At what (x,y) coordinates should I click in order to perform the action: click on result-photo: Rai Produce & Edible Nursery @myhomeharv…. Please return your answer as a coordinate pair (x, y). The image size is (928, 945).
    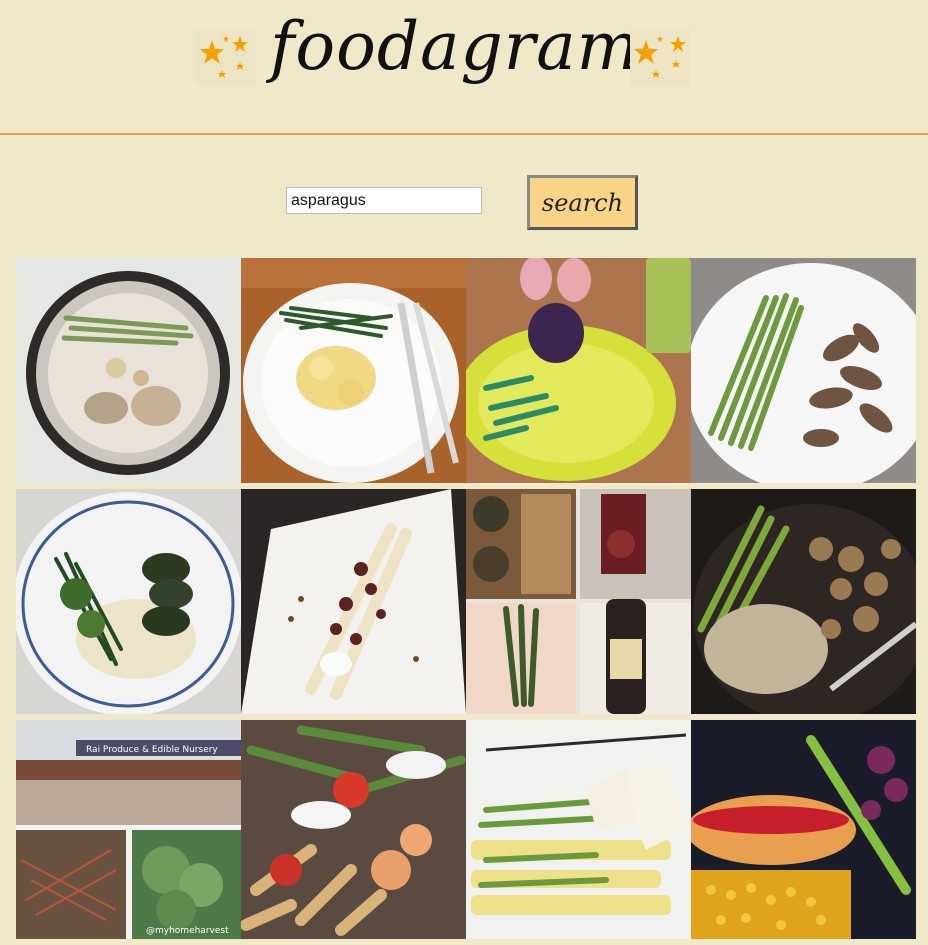
    Looking at the image, I should click on (128, 832).